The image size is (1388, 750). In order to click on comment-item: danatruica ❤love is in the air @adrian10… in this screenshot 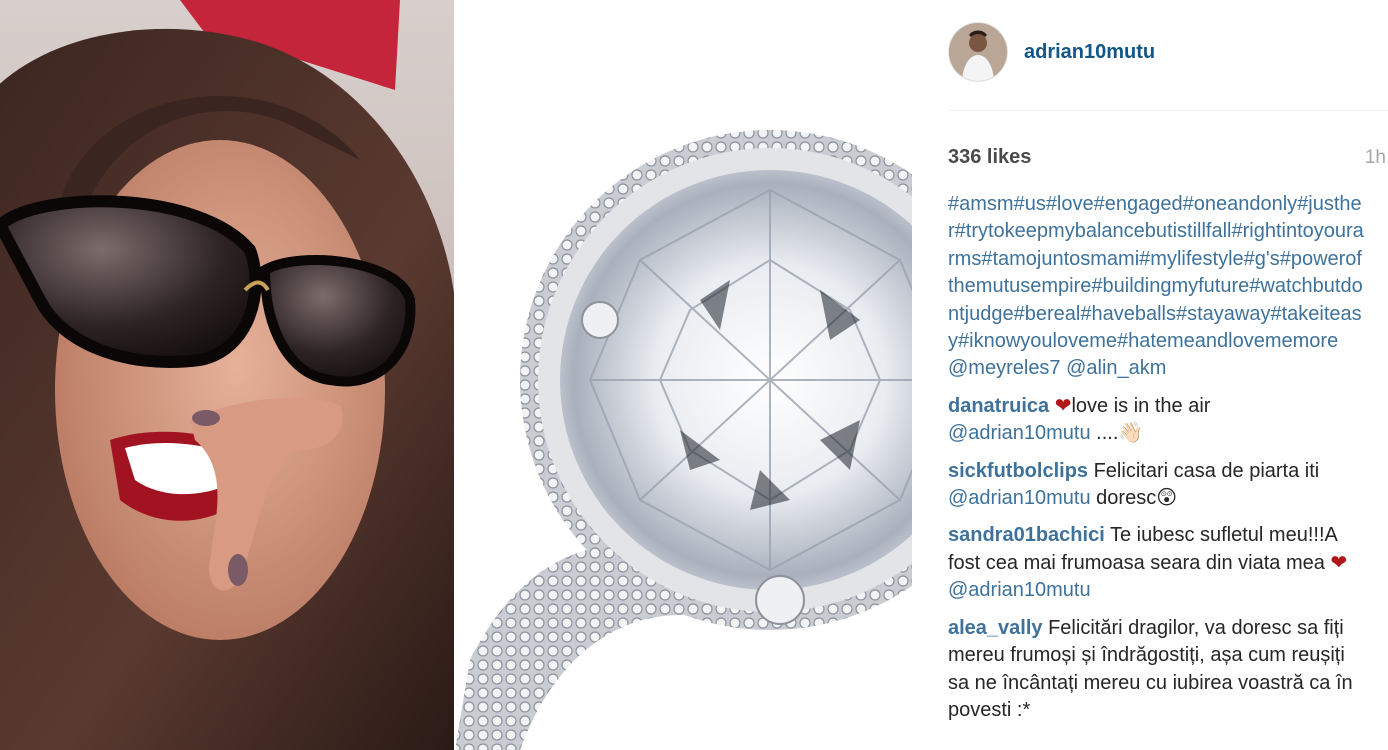, I will do `click(1157, 420)`.